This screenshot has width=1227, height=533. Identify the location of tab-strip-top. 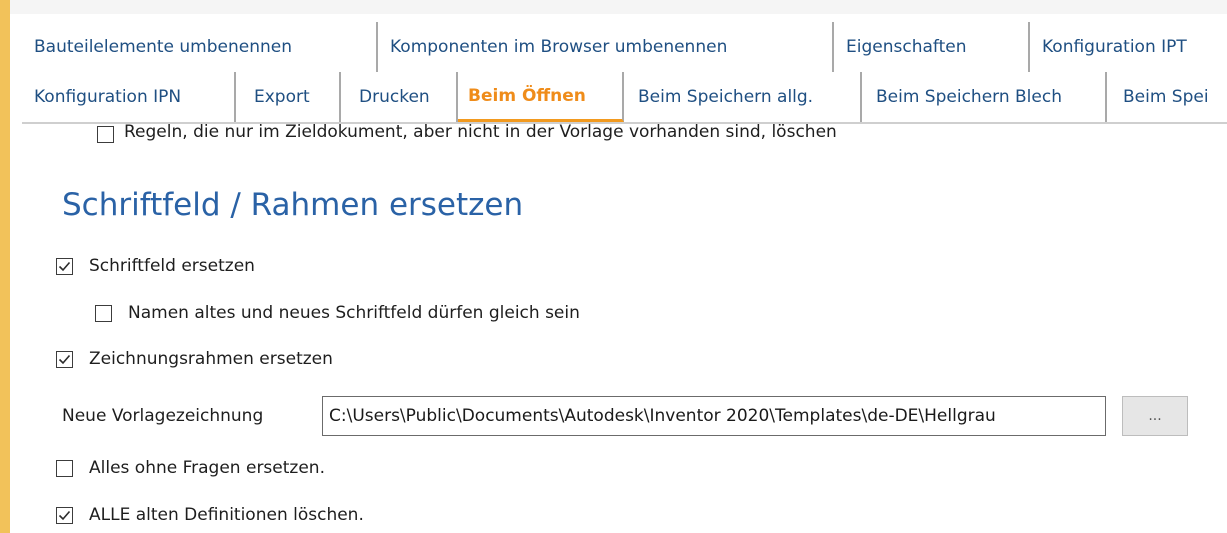
(618, 7).